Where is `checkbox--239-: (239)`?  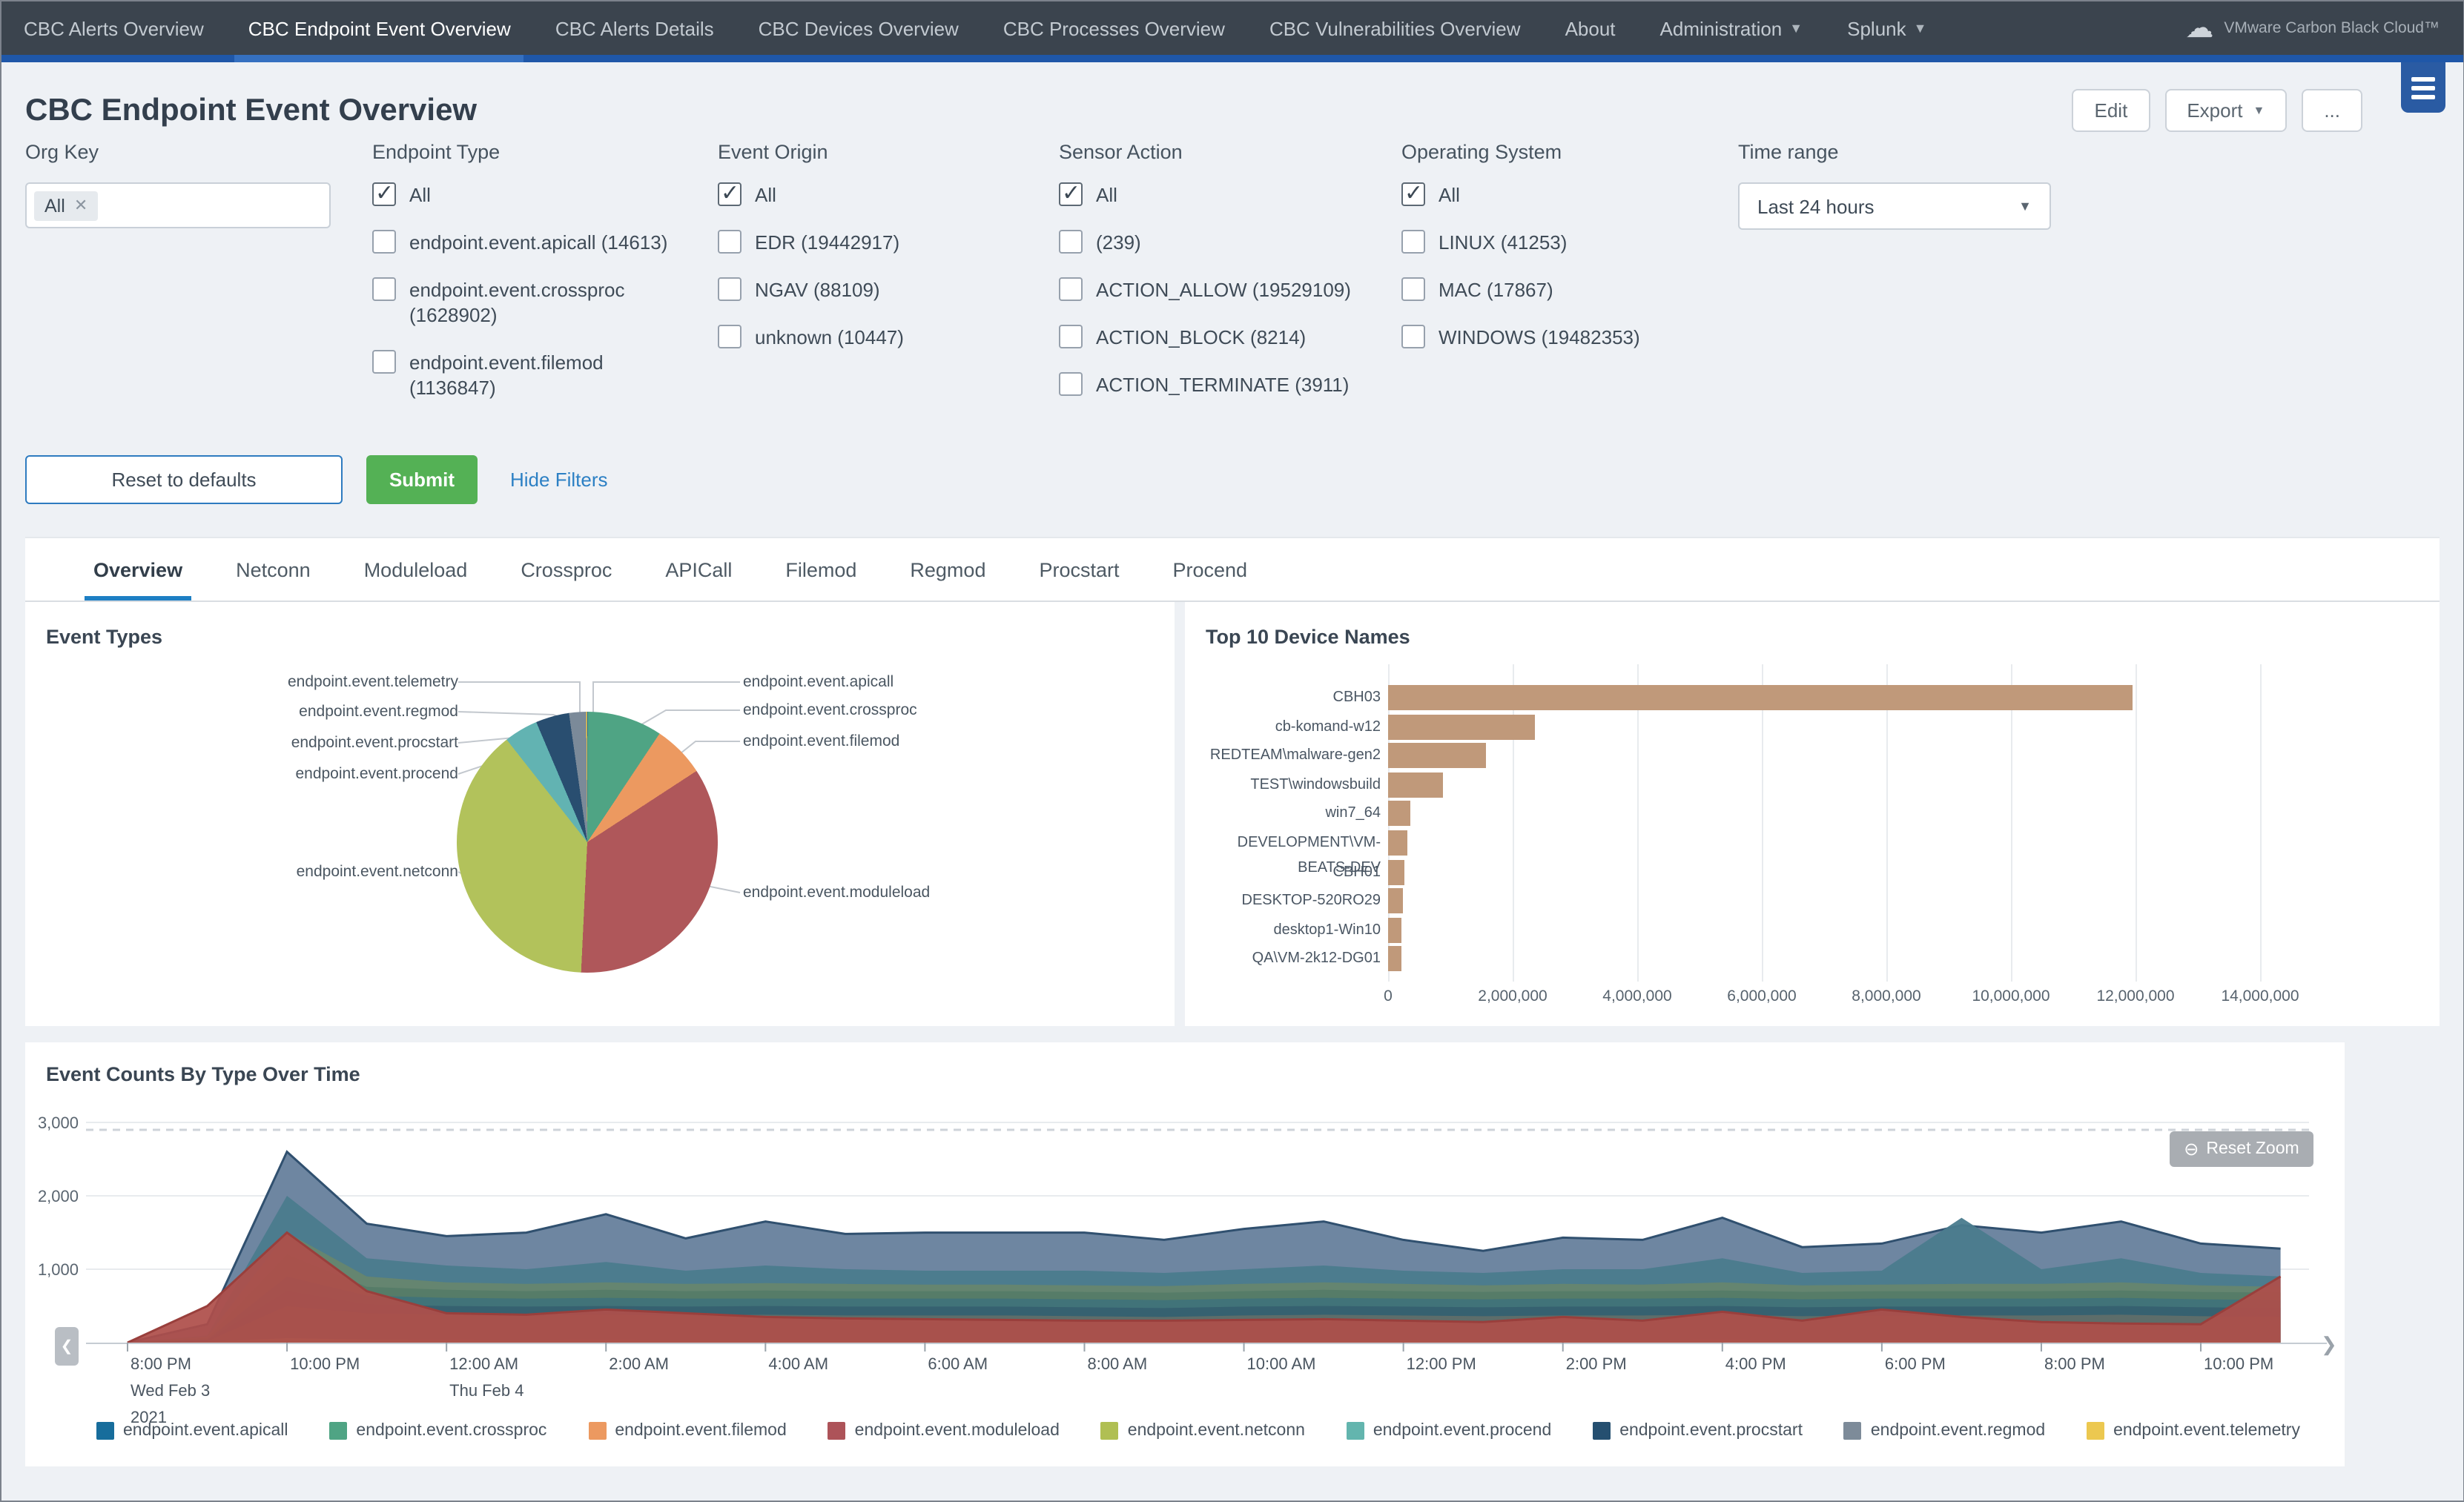 checkbox--239-: (239) is located at coordinates (1222, 242).